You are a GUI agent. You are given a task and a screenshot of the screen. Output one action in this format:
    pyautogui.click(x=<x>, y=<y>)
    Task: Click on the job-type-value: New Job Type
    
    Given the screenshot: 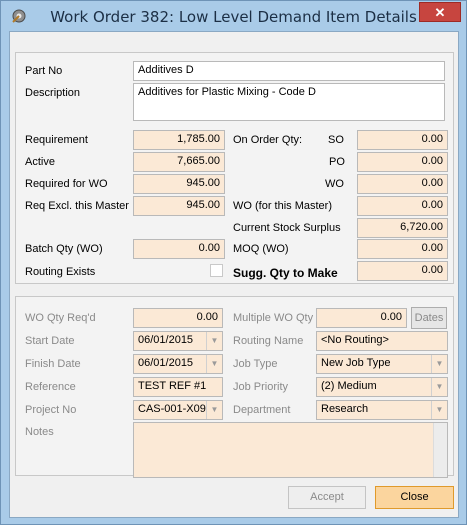 What is the action you would take?
    pyautogui.click(x=356, y=363)
    